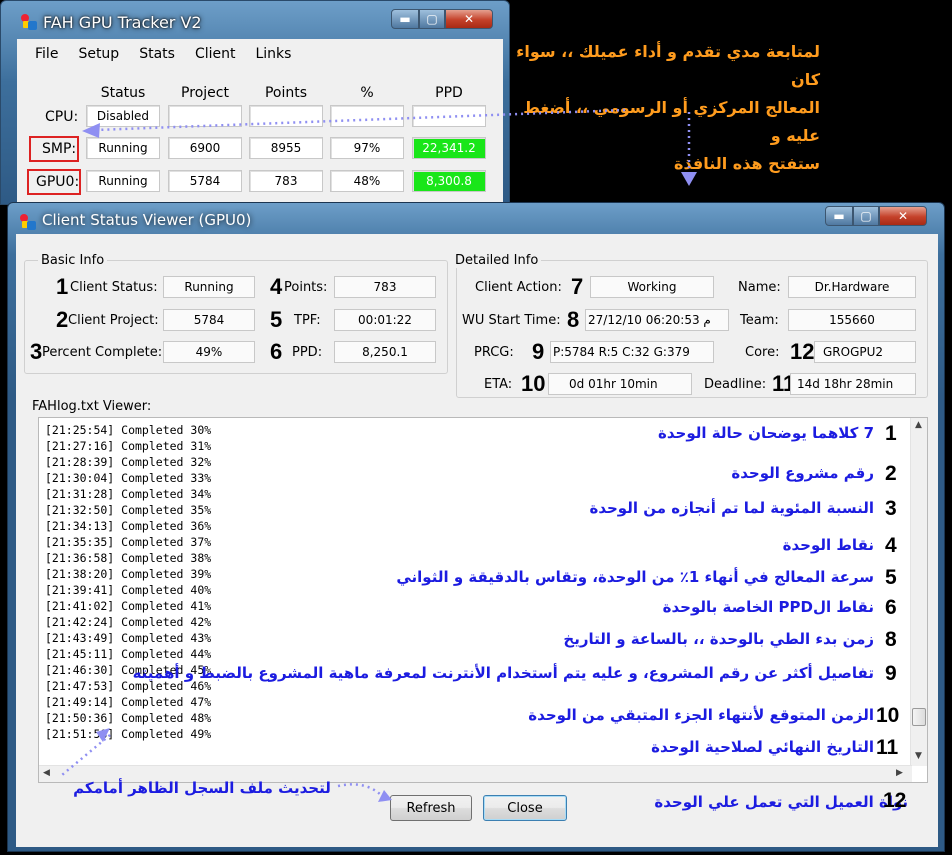 This screenshot has width=952, height=855. I want to click on detailed-info-title: Detailed Info, so click(497, 260).